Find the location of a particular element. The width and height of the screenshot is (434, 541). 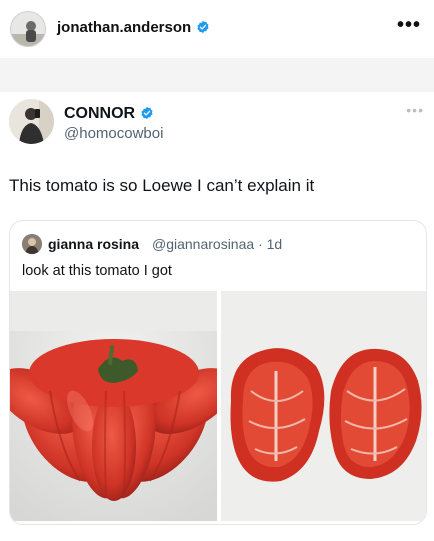

profile-avatar is located at coordinates (28, 29).